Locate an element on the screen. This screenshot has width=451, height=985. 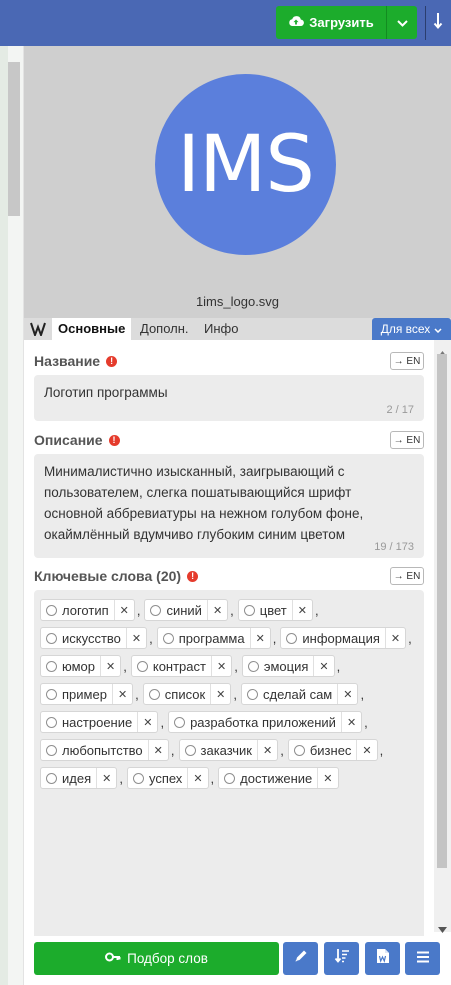
panel-scrollbar is located at coordinates (442, 636).